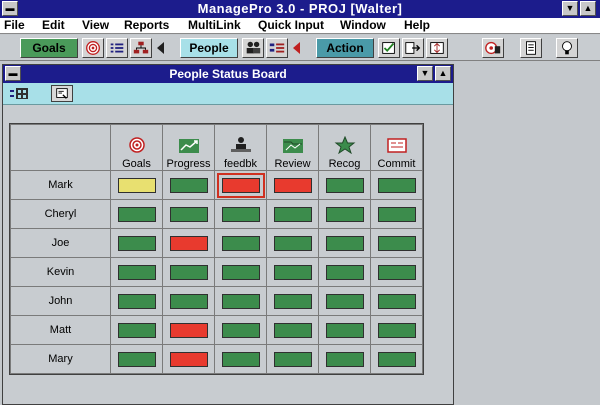  I want to click on board-print-icon, so click(62, 93).